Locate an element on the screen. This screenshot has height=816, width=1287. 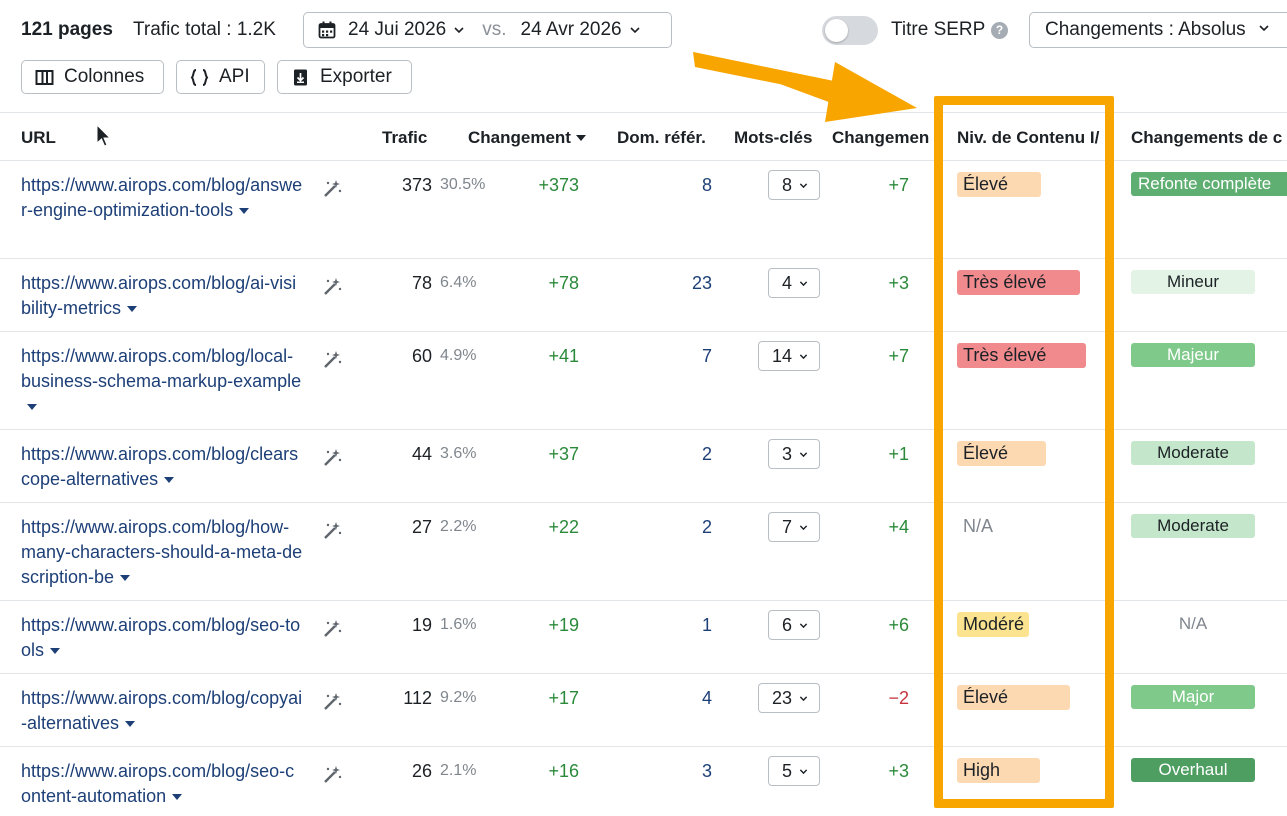
column-header-url: URL is located at coordinates (38, 138).